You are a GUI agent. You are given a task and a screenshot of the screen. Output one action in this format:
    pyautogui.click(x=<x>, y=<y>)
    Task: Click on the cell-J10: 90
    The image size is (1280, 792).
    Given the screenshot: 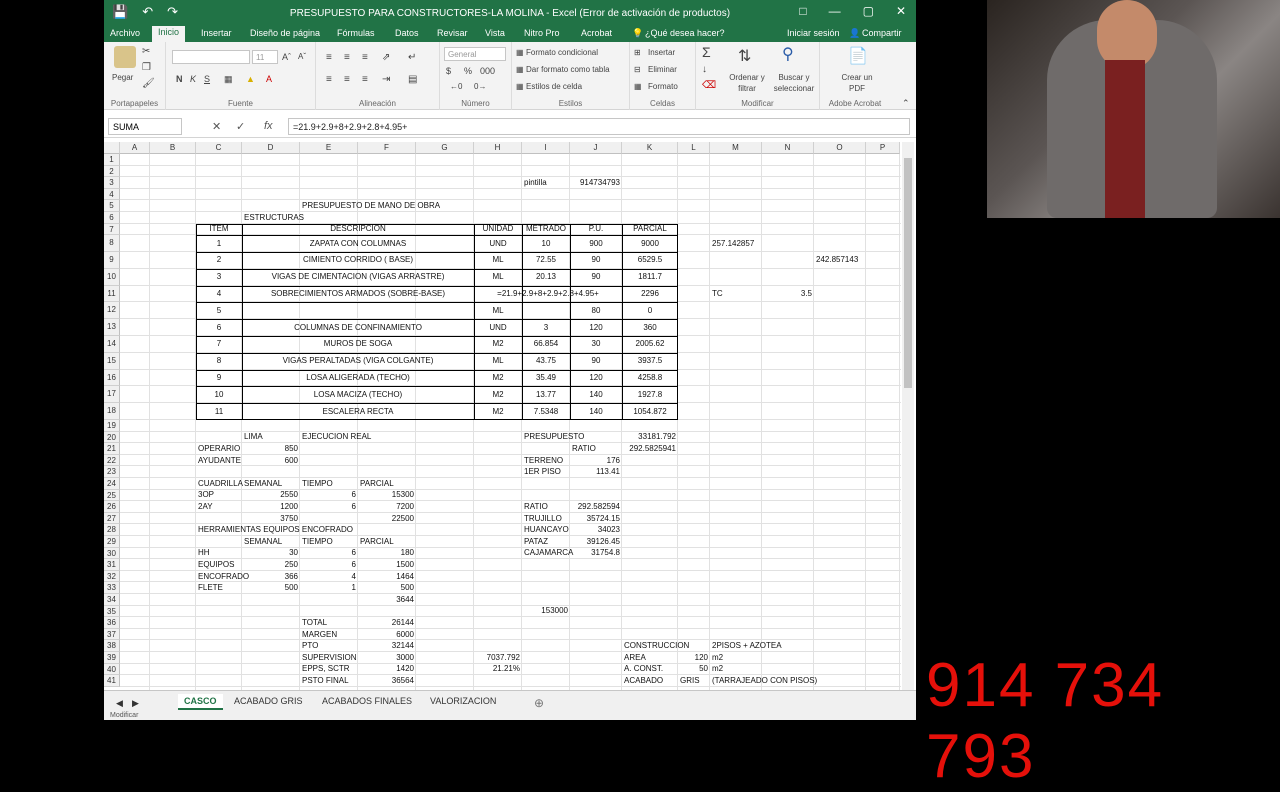 What is the action you would take?
    pyautogui.click(x=596, y=276)
    